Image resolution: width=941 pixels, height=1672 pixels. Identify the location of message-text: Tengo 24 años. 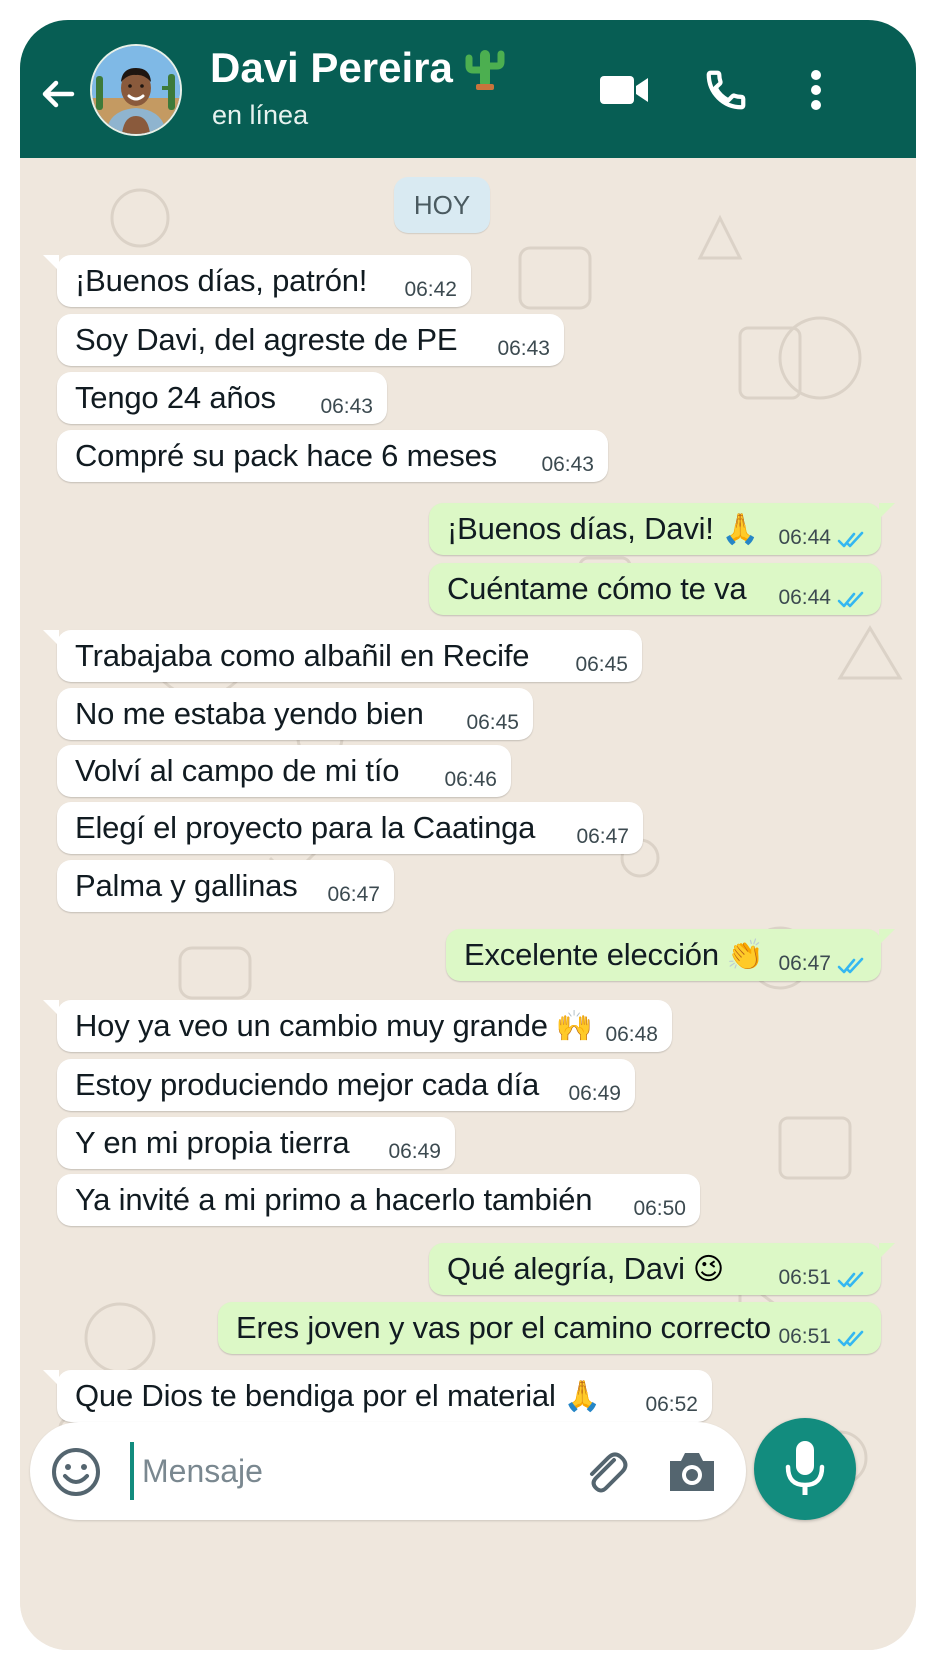
(175, 397).